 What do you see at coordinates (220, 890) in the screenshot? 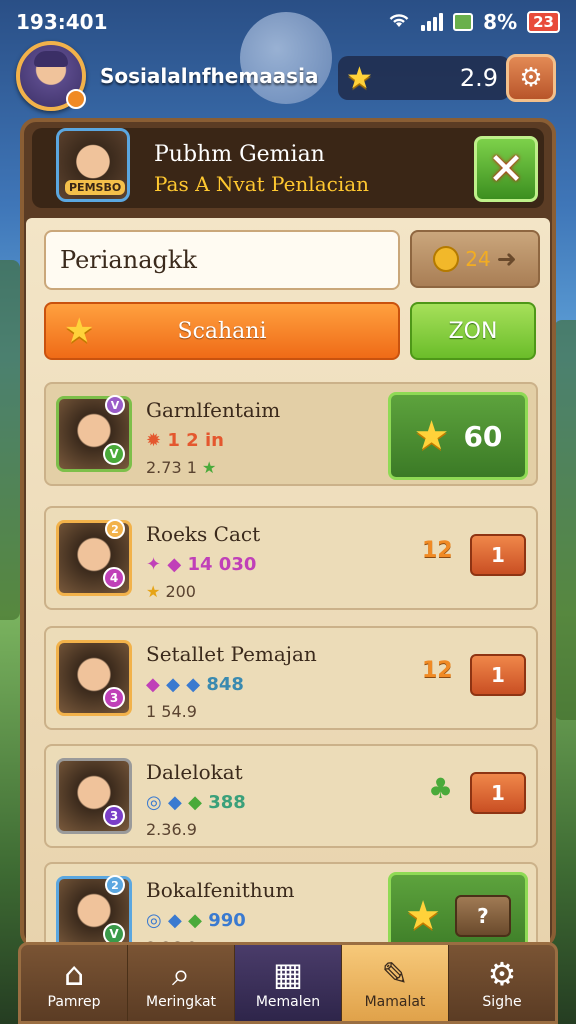
I see `row-name: Bokalfenithum` at bounding box center [220, 890].